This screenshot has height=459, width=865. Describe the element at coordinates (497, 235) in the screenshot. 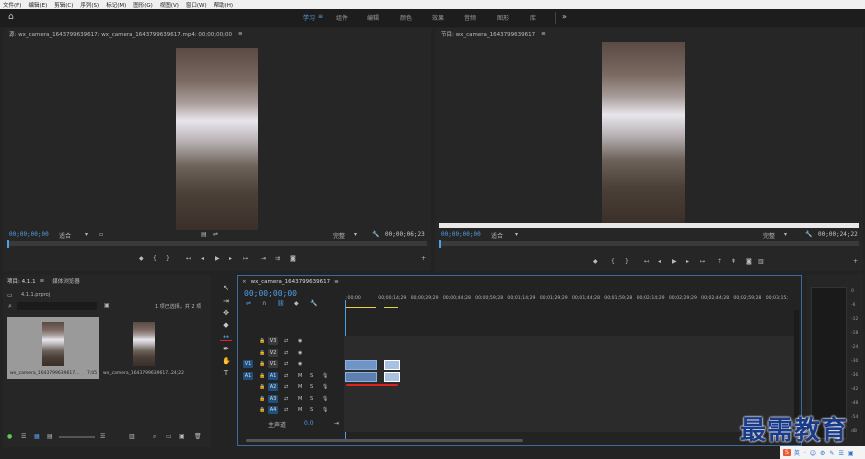

I see `program-fit-select: 适合` at that location.